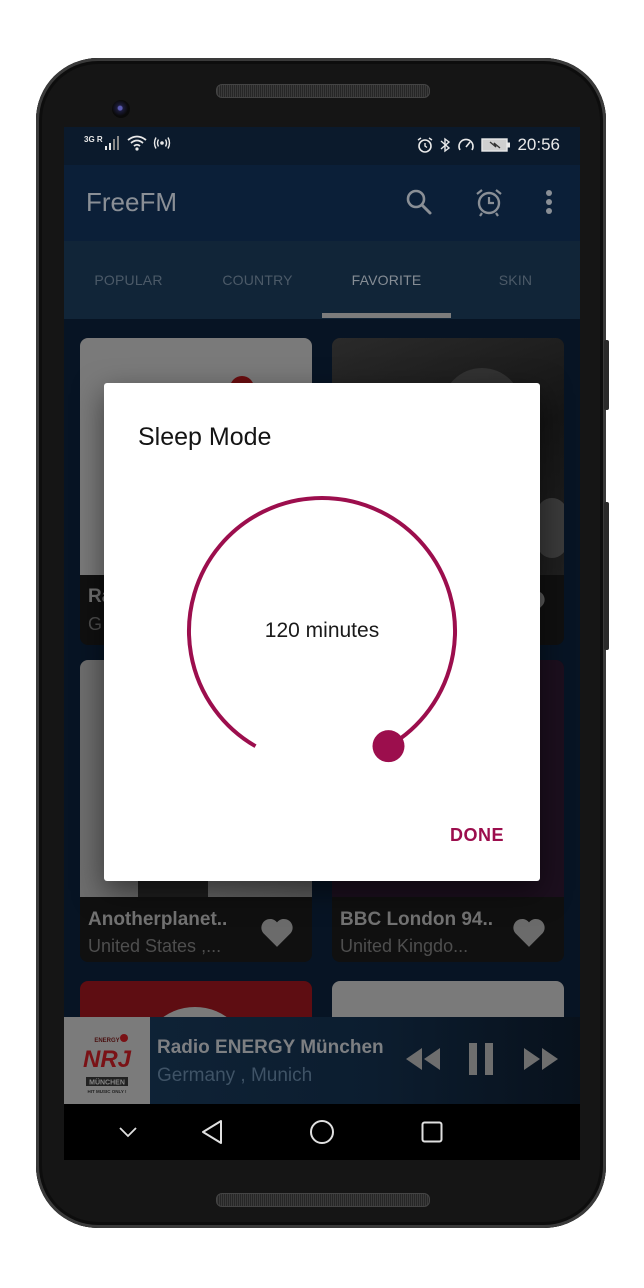  I want to click on tab-bar: POPULAR COUNTRY FAVORITE SKIN, so click(322, 280).